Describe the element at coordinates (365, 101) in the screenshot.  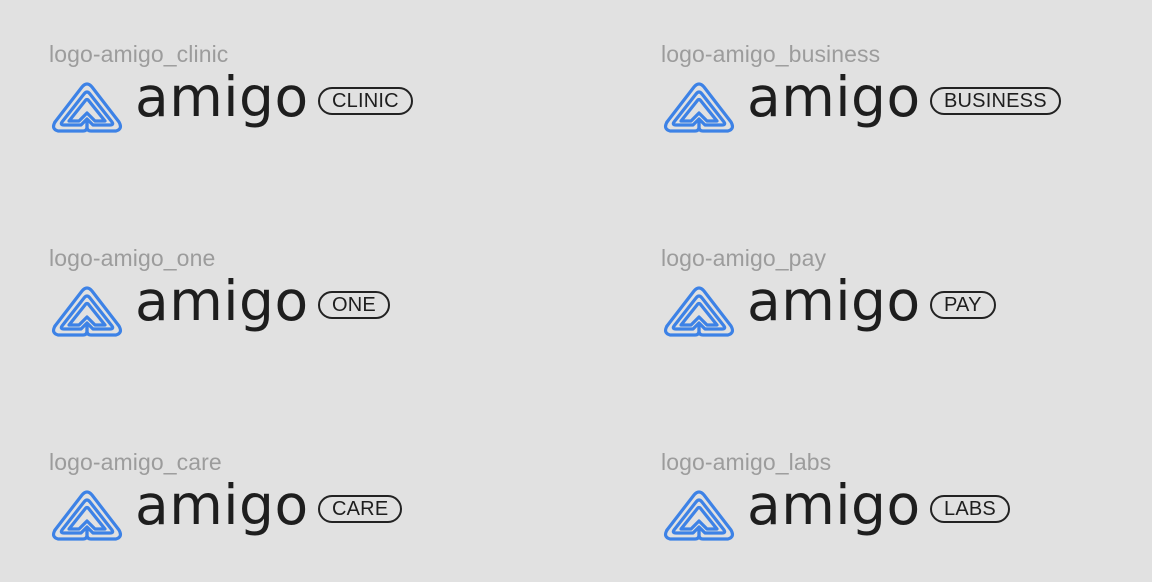
I see `logo-badge: CLINIC` at that location.